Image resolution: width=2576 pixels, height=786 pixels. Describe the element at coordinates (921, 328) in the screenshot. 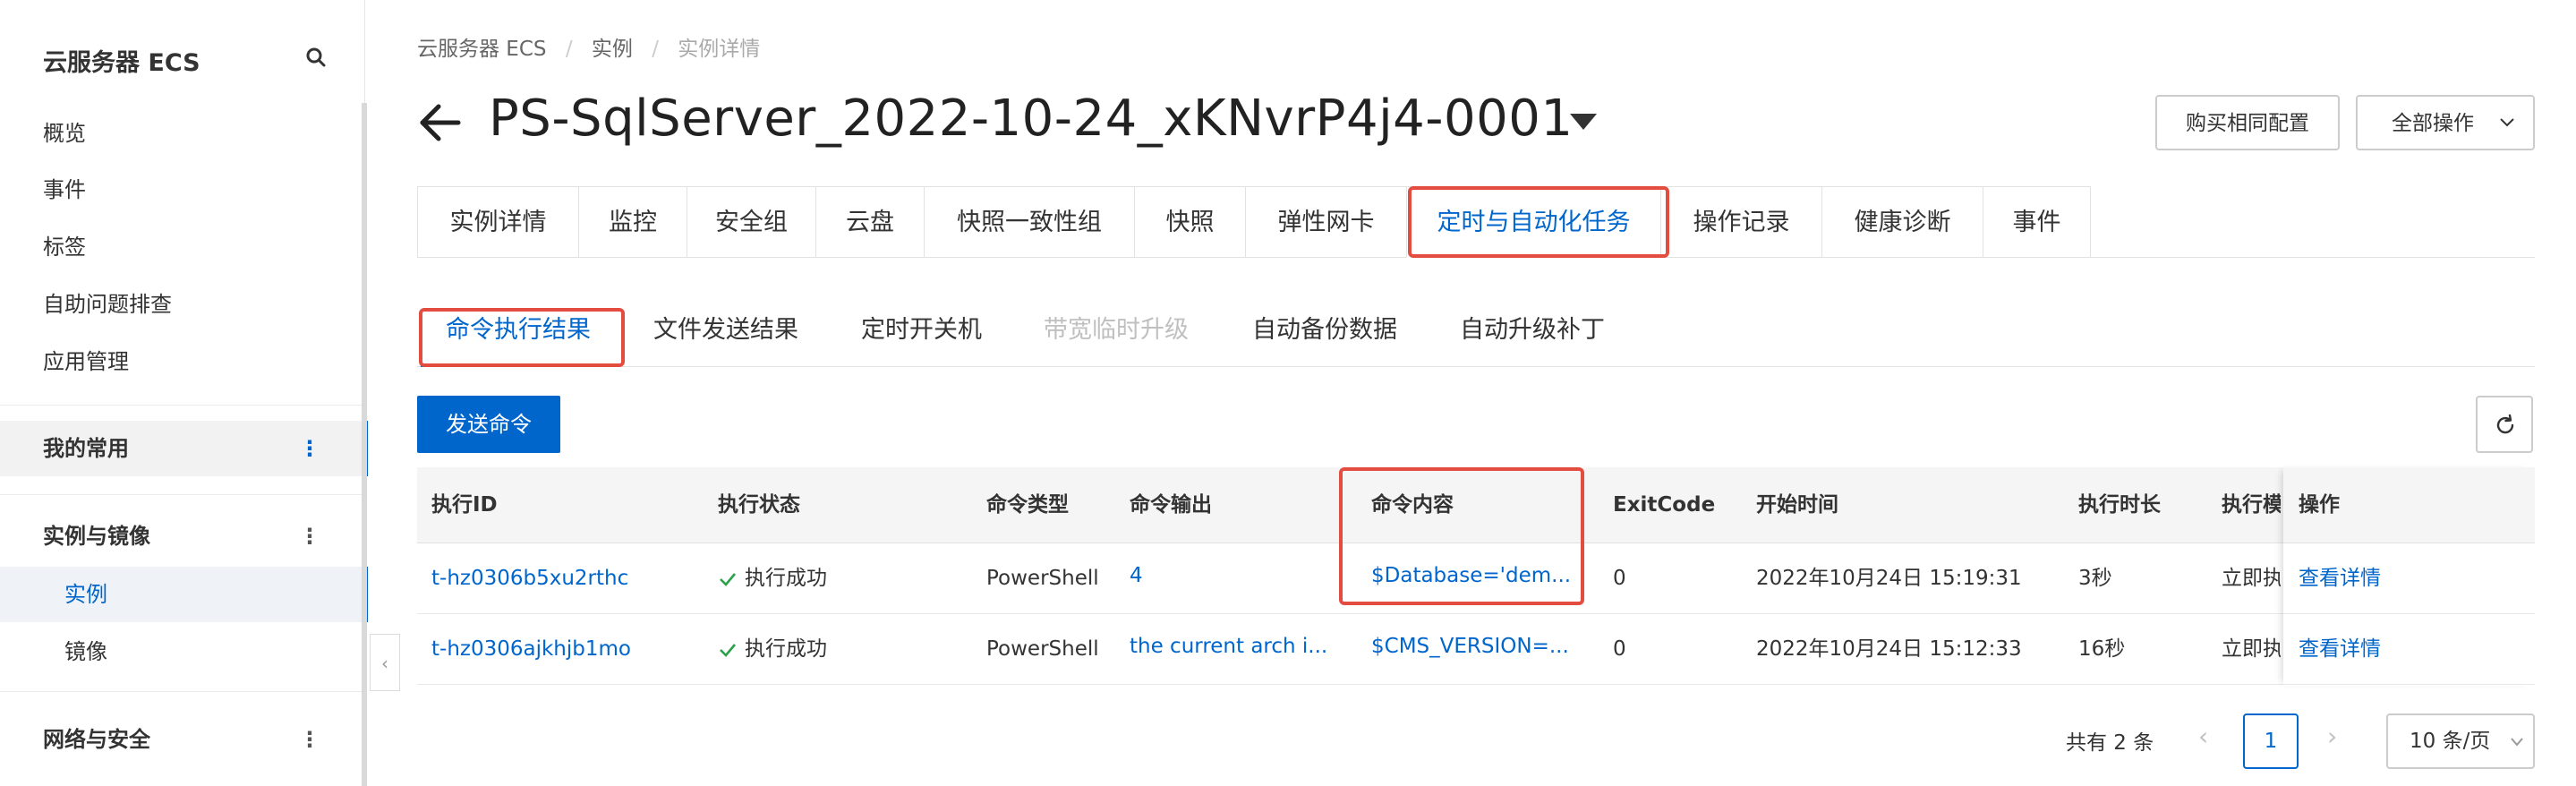

I see `subtab-scheduled-power: 定时开关机` at that location.